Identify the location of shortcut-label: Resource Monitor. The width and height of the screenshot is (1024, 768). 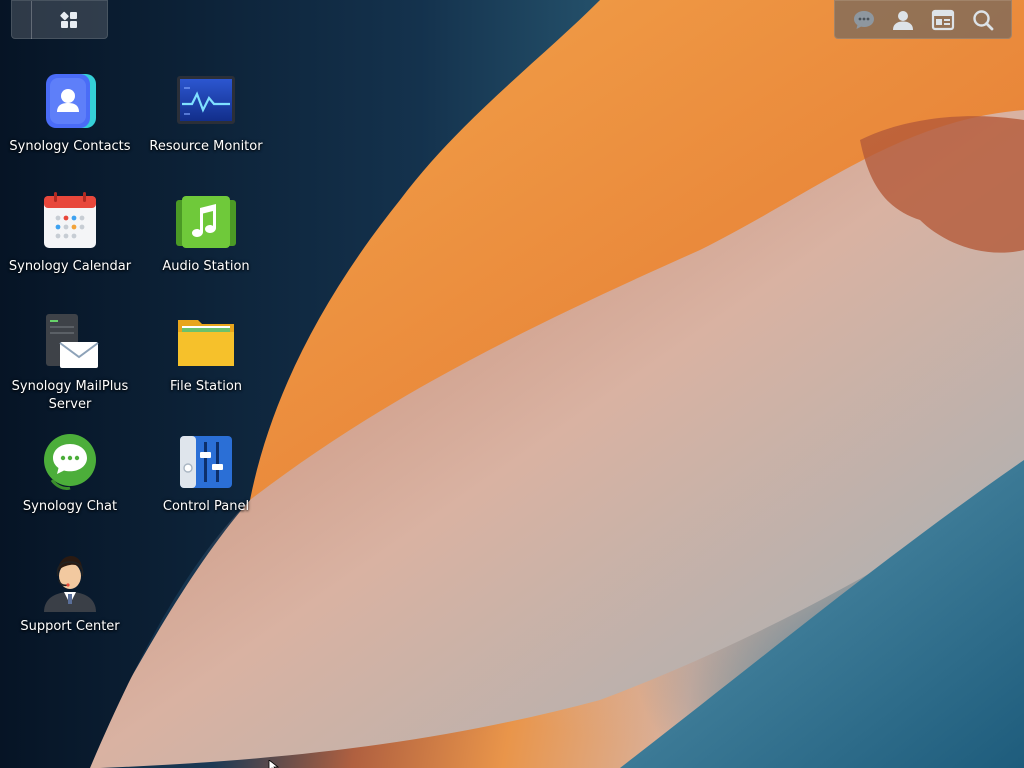
(206, 146).